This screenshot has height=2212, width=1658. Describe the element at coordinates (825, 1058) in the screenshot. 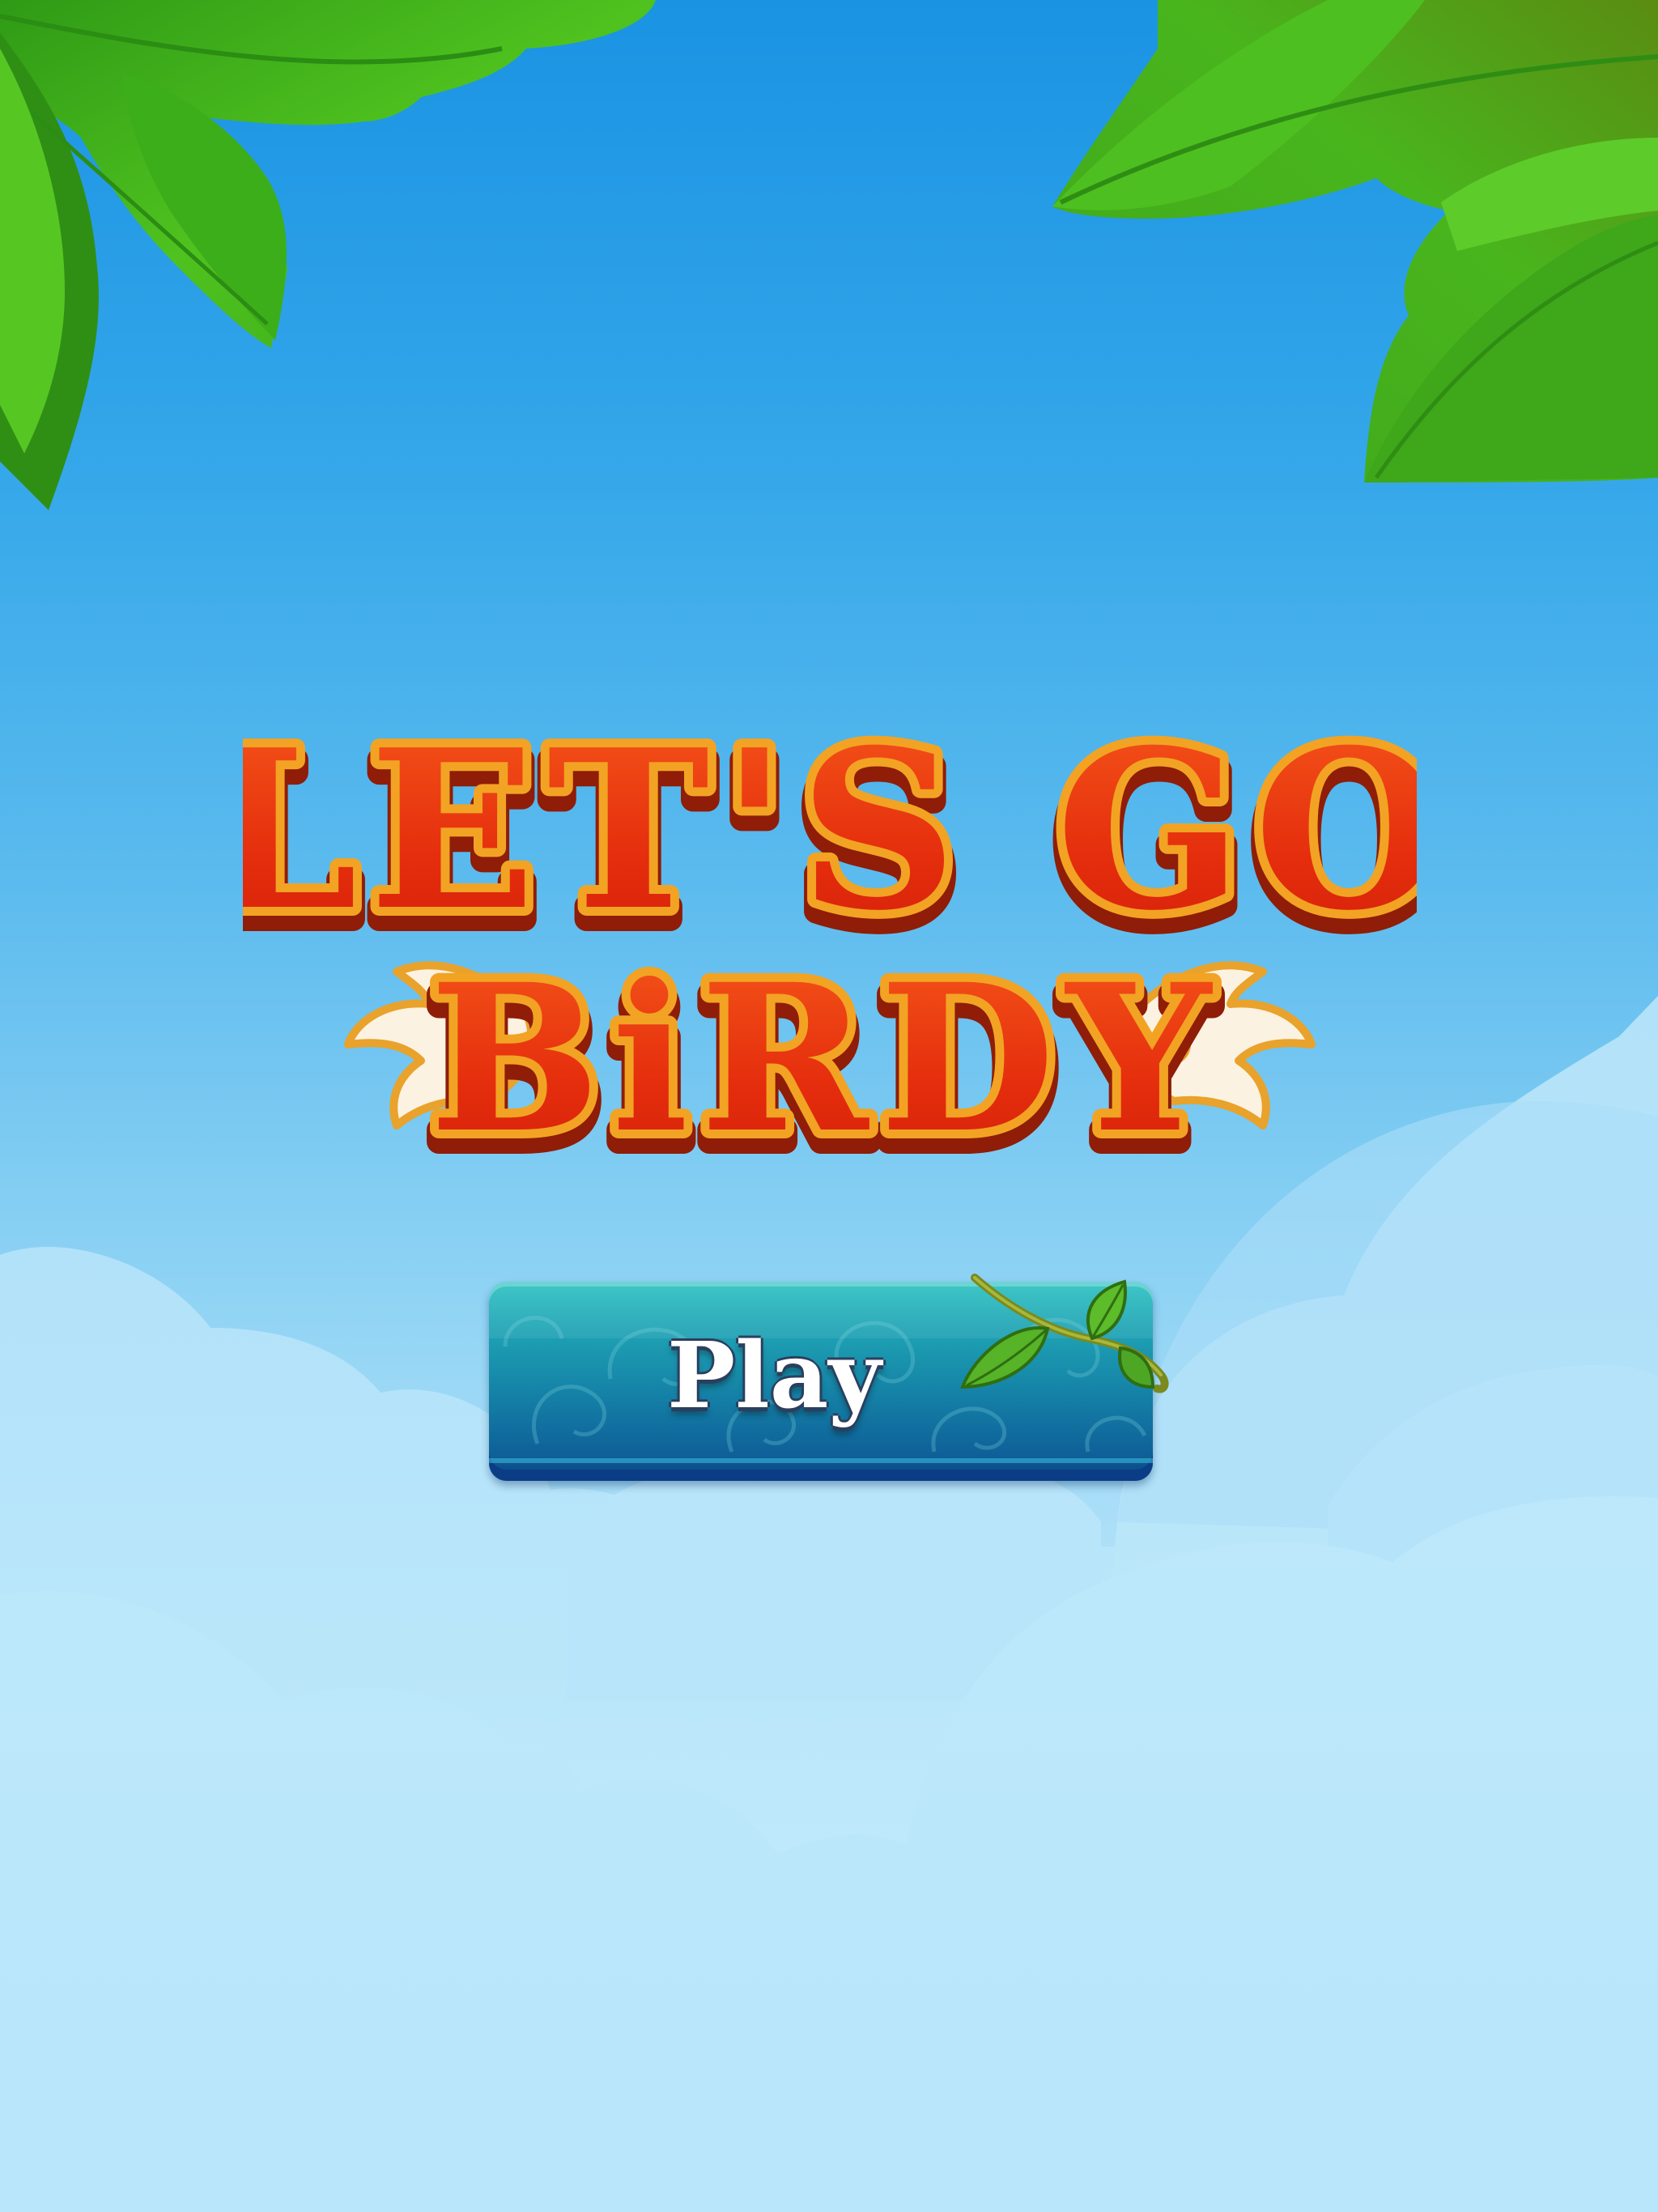

I see `title-line-2: BiRDY` at that location.